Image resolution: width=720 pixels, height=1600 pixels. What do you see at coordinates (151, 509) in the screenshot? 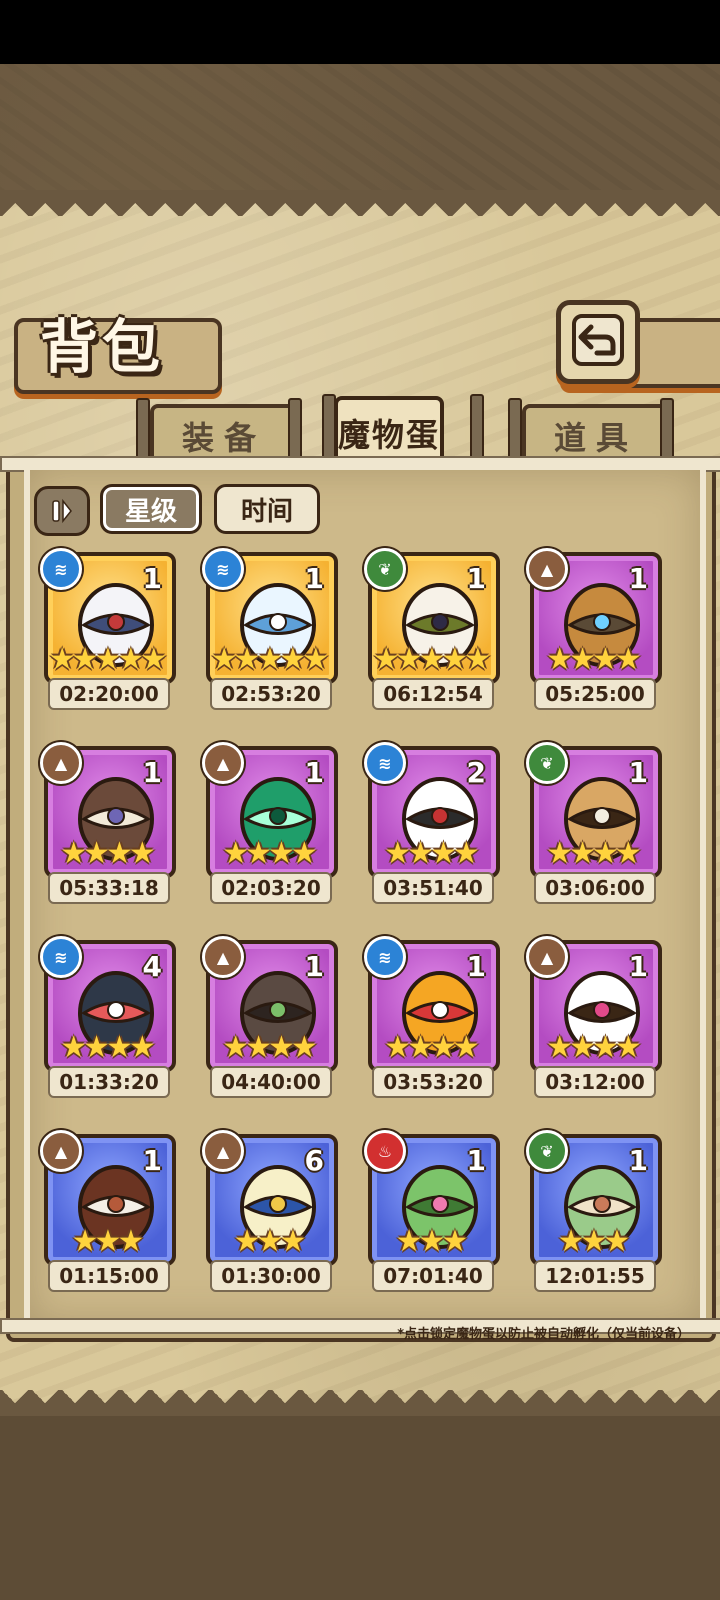
I see `sort-by-star-button: 星级` at bounding box center [151, 509].